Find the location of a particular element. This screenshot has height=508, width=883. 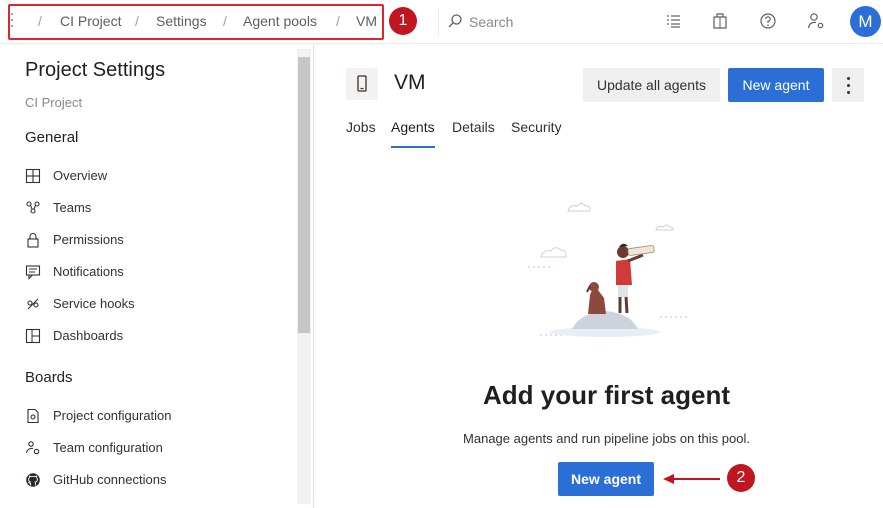

sidebar-item-service-hooks: Service hooks is located at coordinates (148, 304).